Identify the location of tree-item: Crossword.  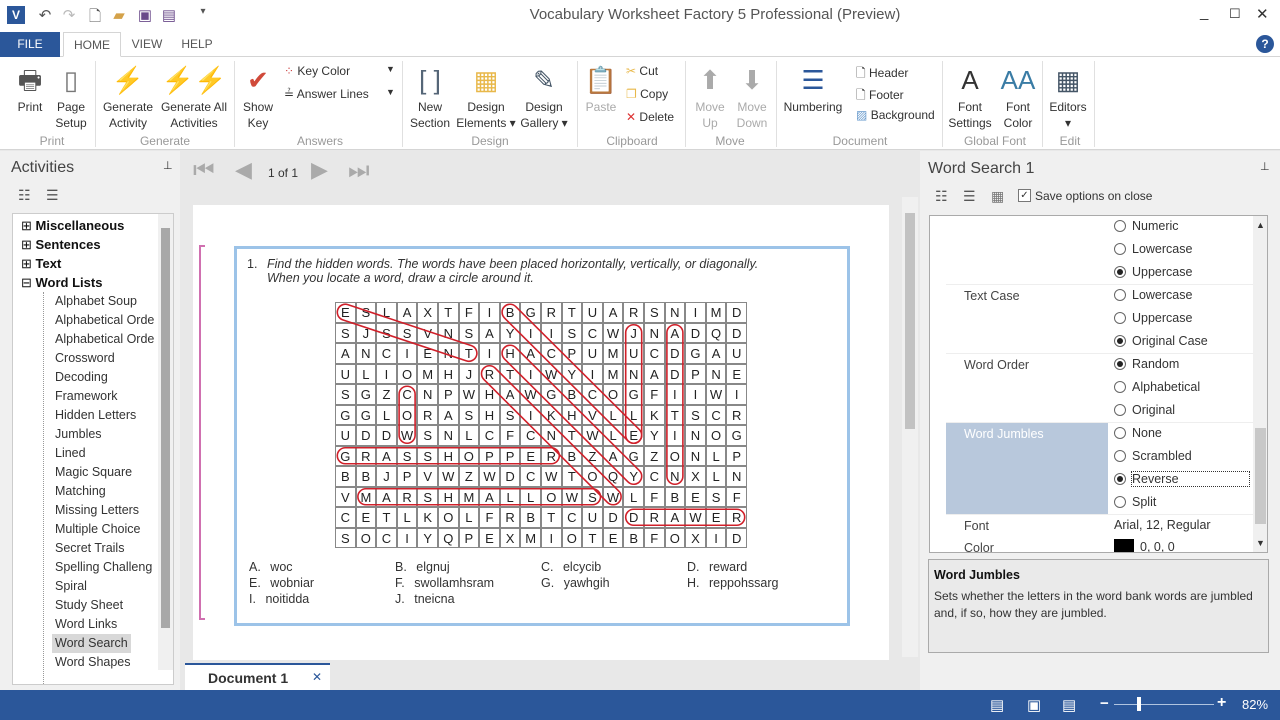
(85, 358).